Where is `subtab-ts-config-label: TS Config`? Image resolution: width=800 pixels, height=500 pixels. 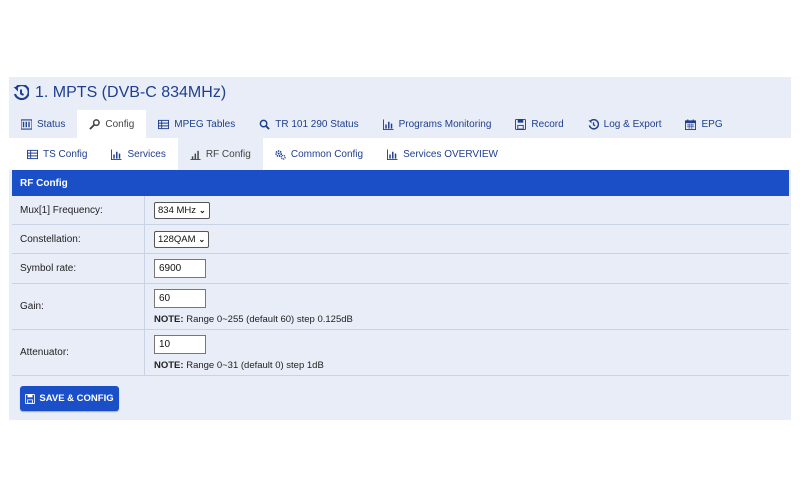 subtab-ts-config-label: TS Config is located at coordinates (65, 154).